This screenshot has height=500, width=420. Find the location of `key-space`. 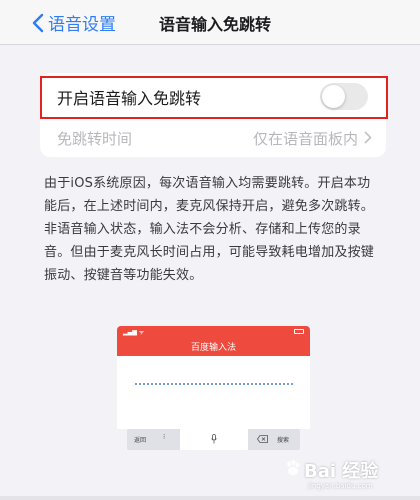

key-space is located at coordinates (214, 439).